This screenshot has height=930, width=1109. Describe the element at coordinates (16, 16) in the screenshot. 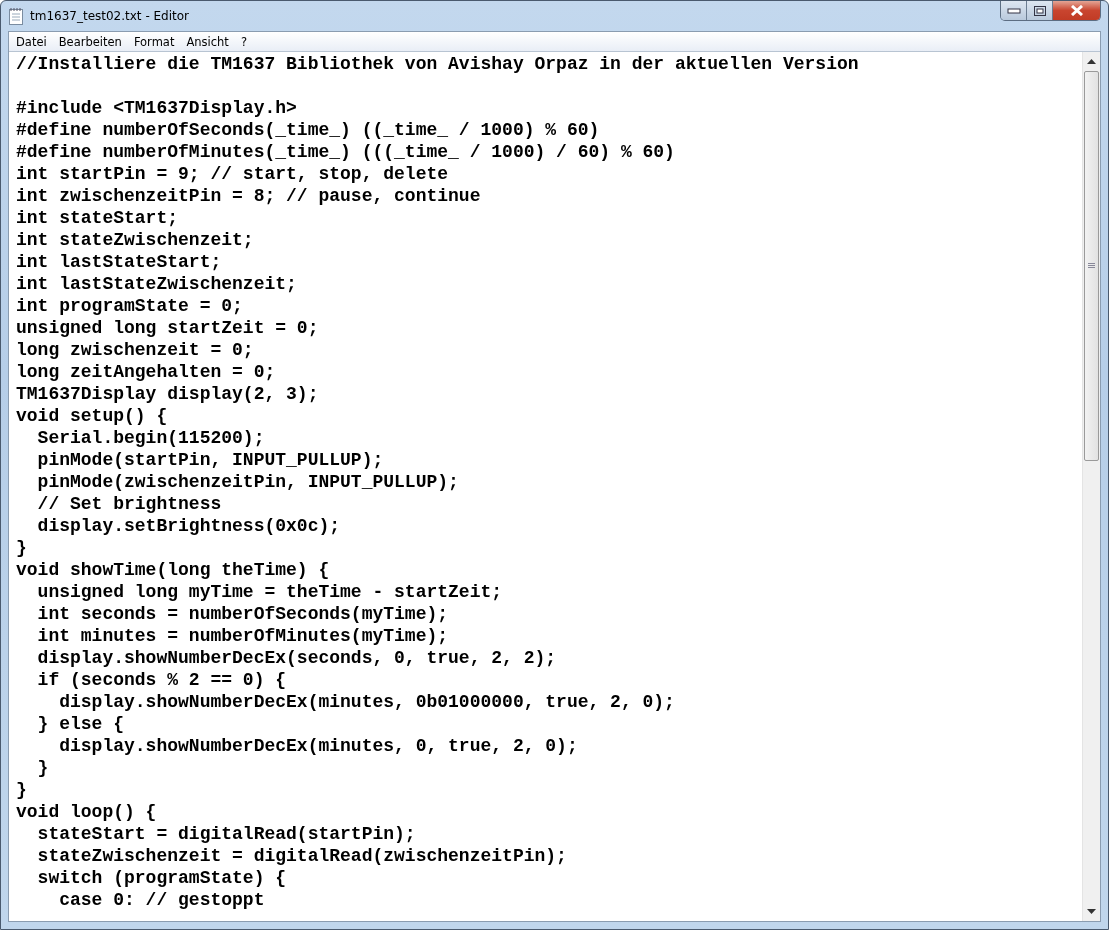

I see `notepad-icon` at that location.